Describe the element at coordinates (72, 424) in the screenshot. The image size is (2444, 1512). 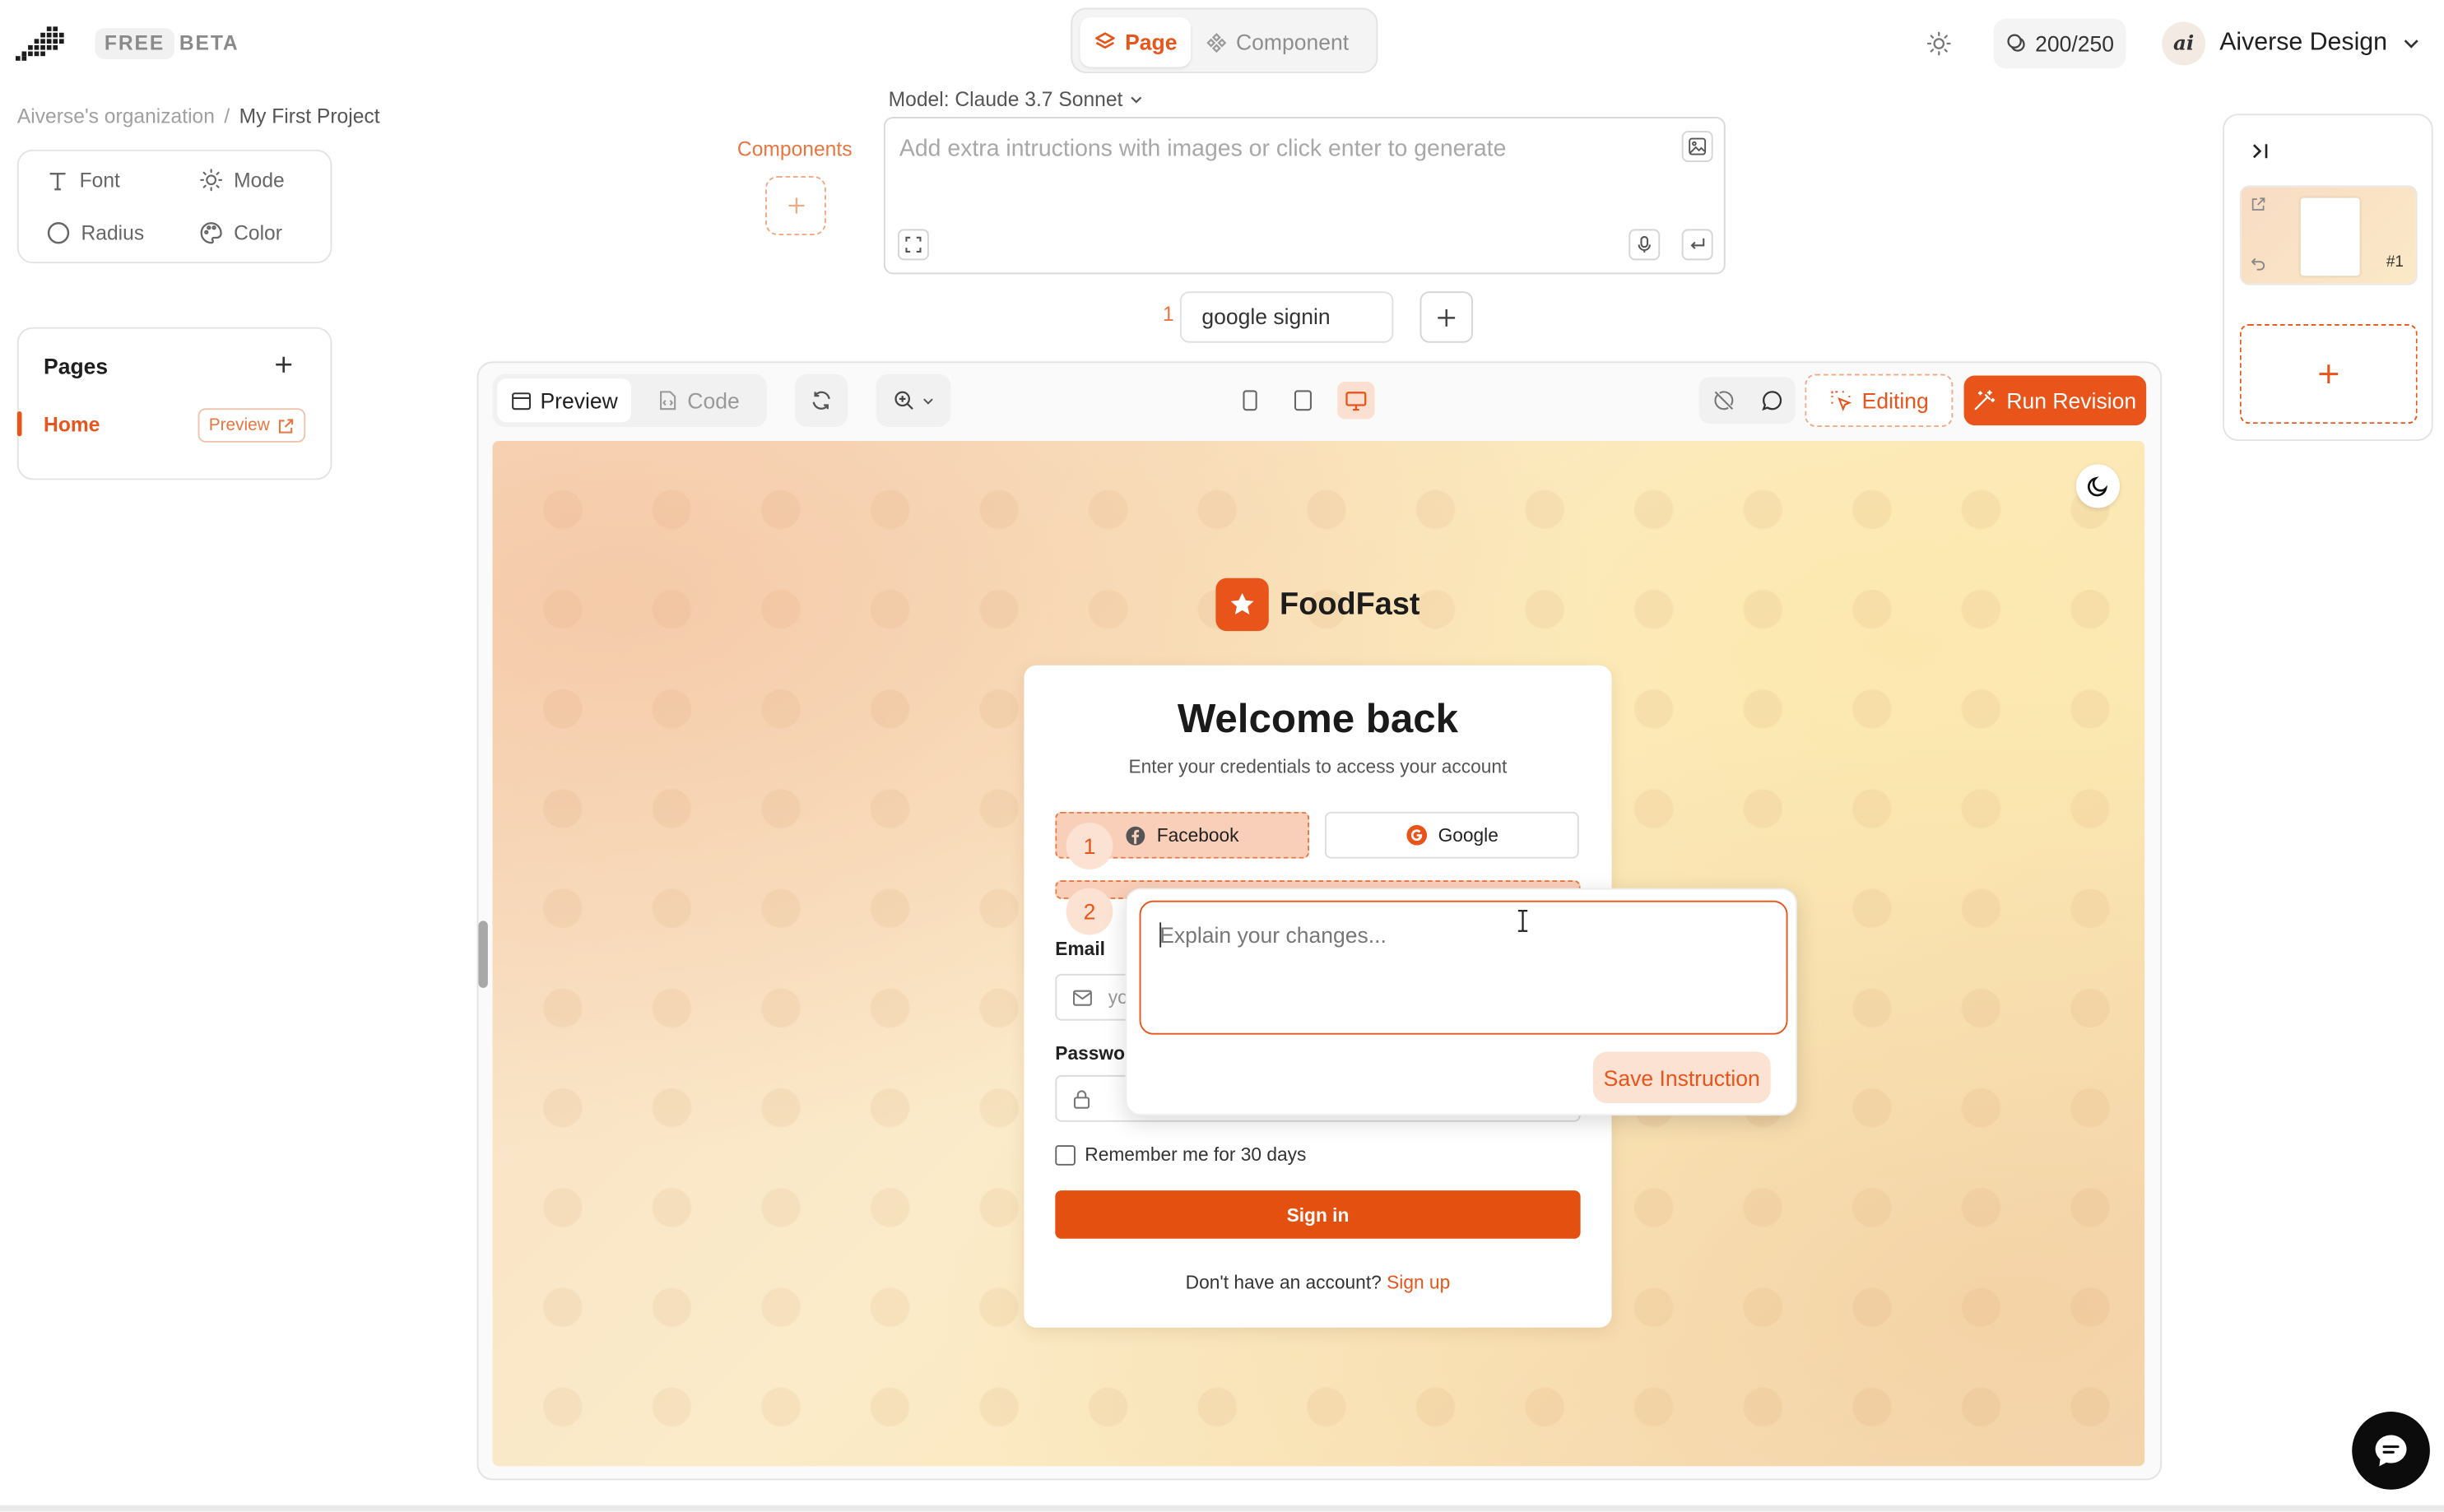
I see `sidebar-item-home: Home` at that location.